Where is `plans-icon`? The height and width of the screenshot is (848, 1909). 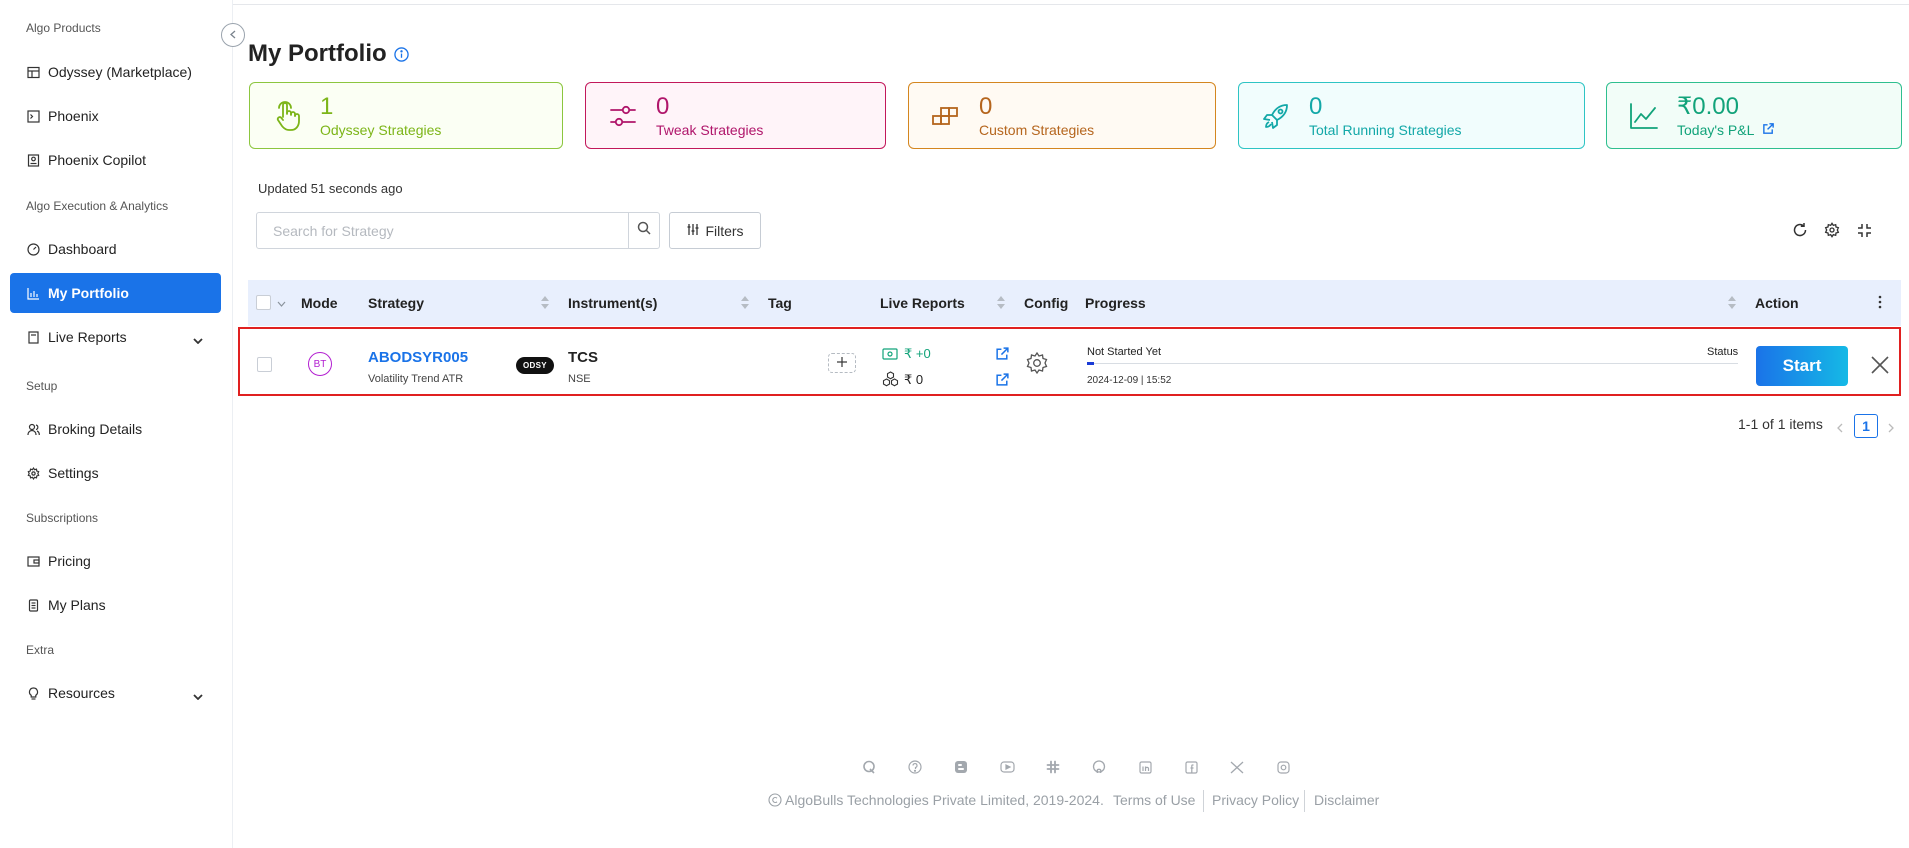 plans-icon is located at coordinates (33, 605).